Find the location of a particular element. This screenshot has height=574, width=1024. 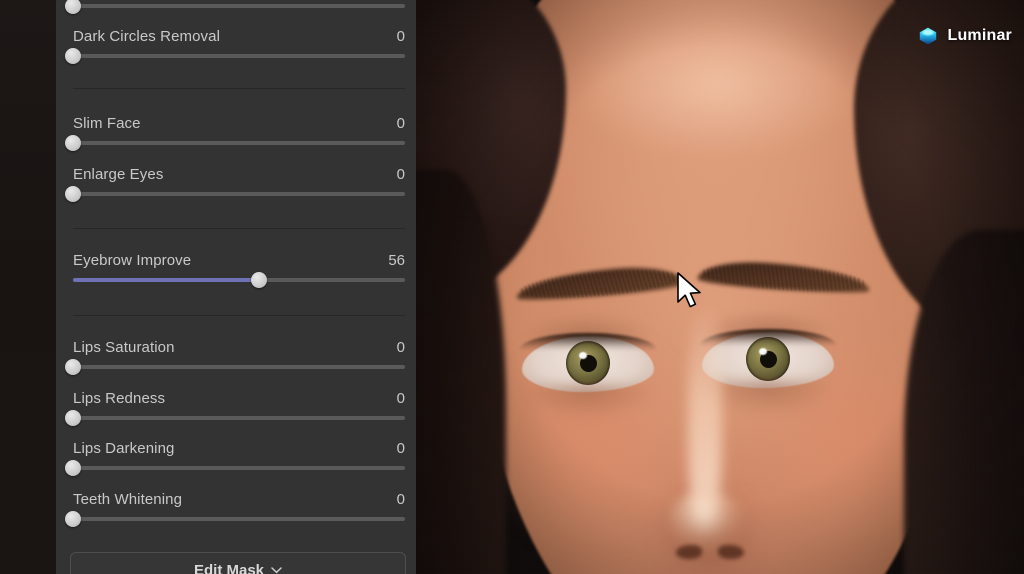

edit-mask-button: Edit Mask is located at coordinates (238, 563).